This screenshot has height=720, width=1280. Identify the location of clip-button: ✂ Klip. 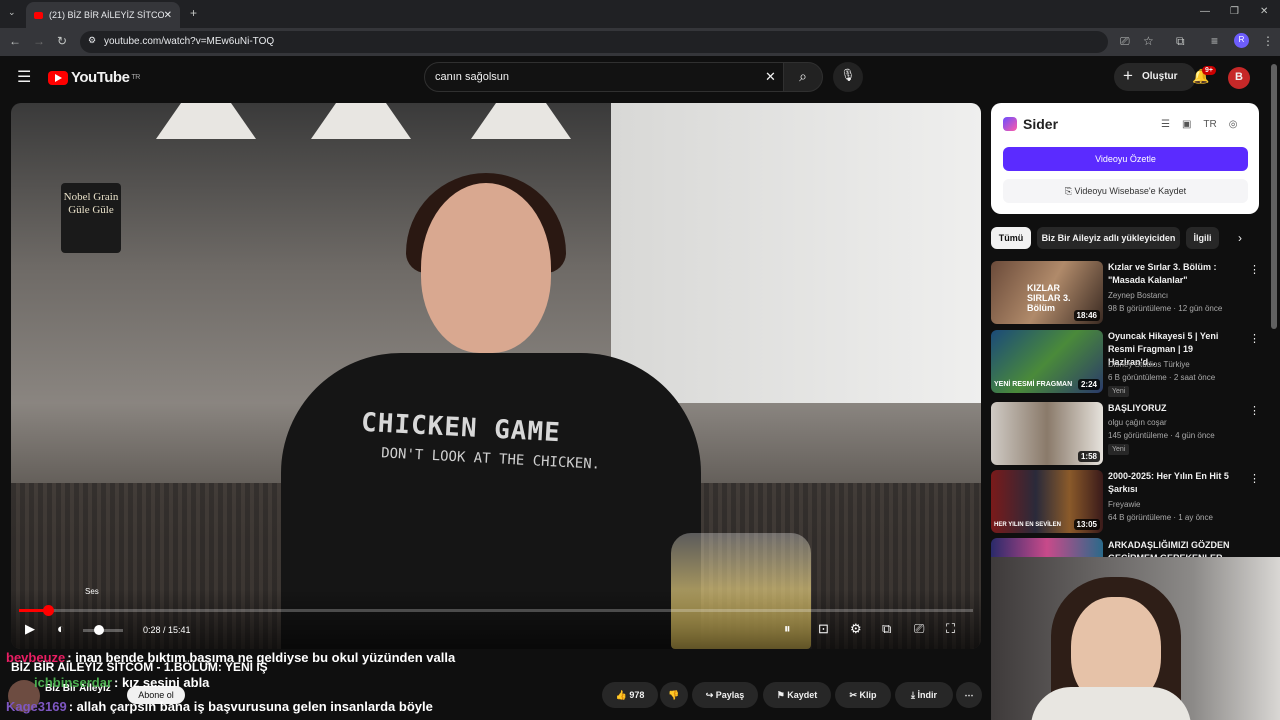
(863, 695).